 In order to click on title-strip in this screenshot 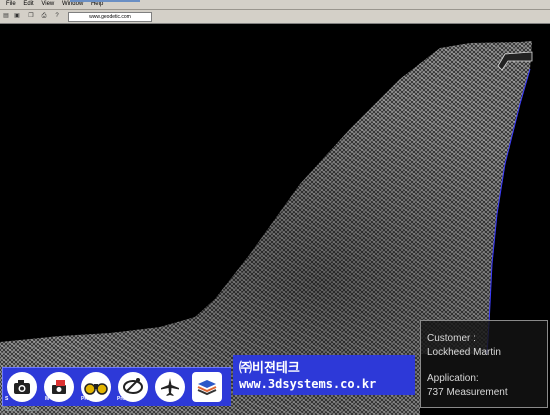, I will do `click(105, 1)`.